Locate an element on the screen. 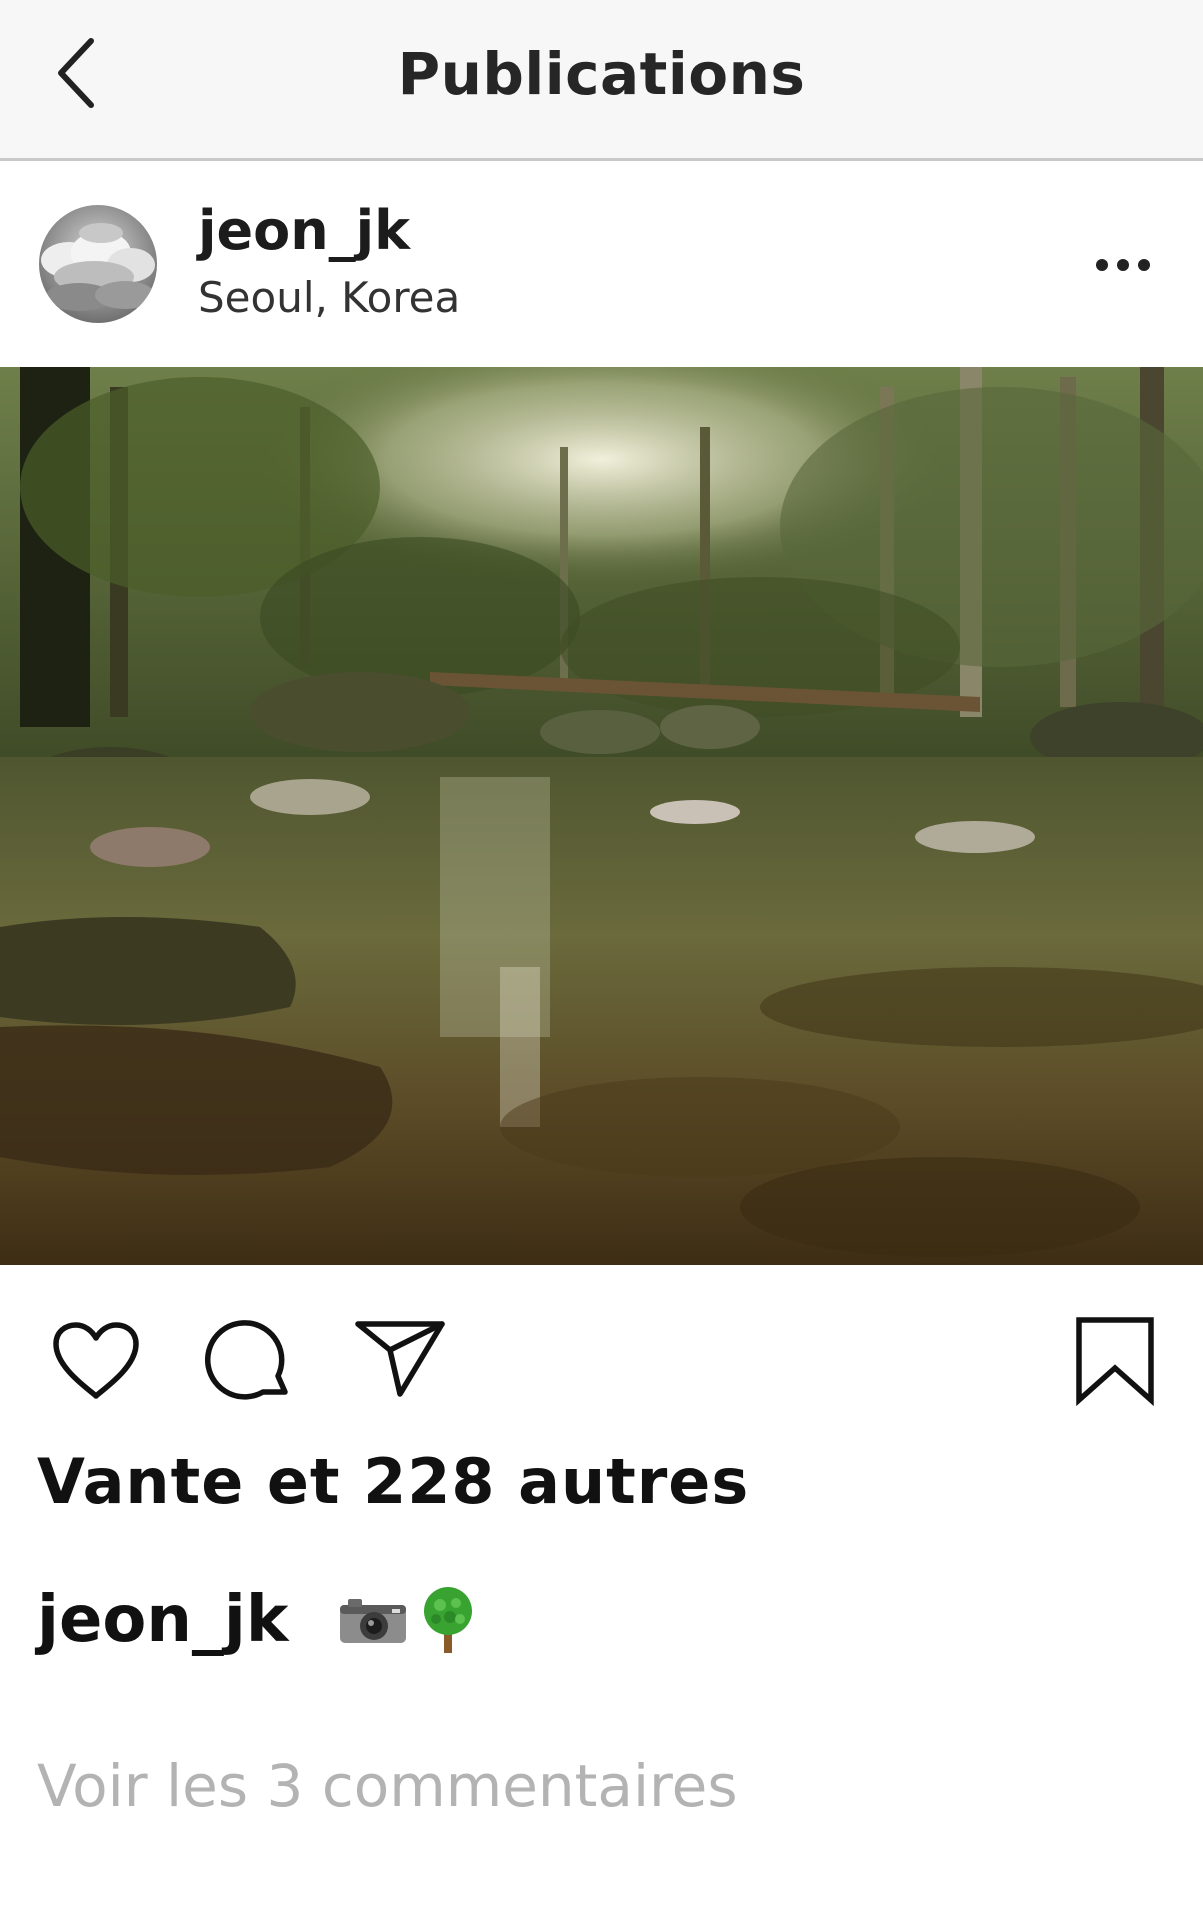 The width and height of the screenshot is (1203, 1920). page-title: Publications is located at coordinates (601, 74).